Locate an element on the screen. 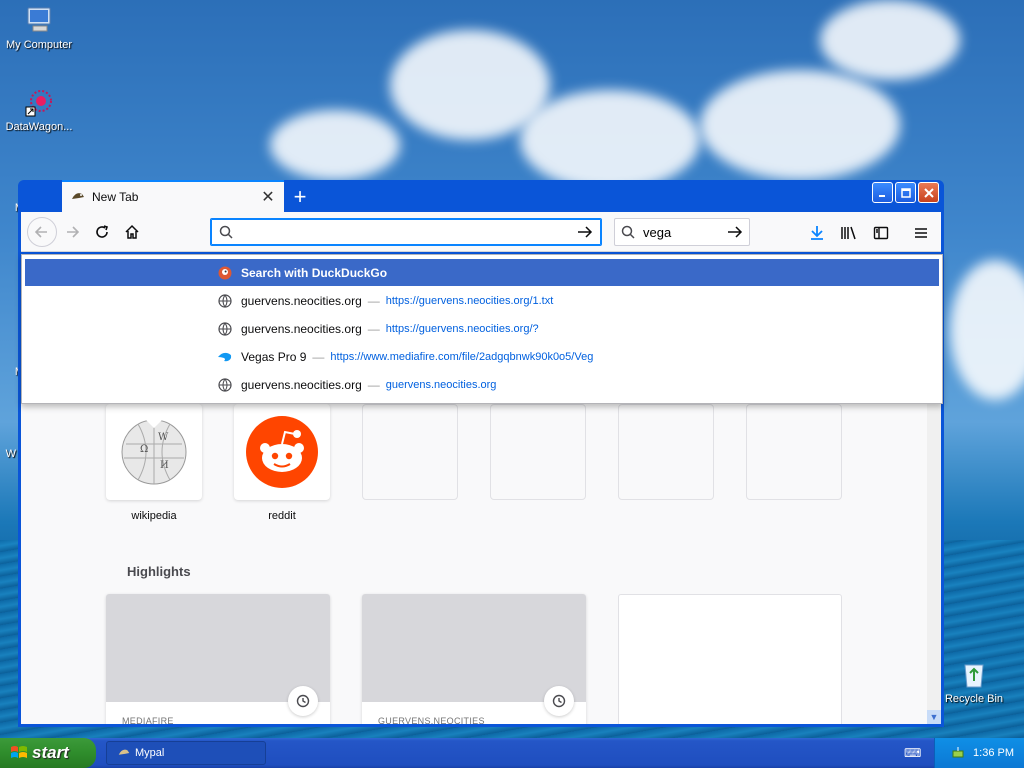  system-tray: 1:36 PM is located at coordinates (979, 753).